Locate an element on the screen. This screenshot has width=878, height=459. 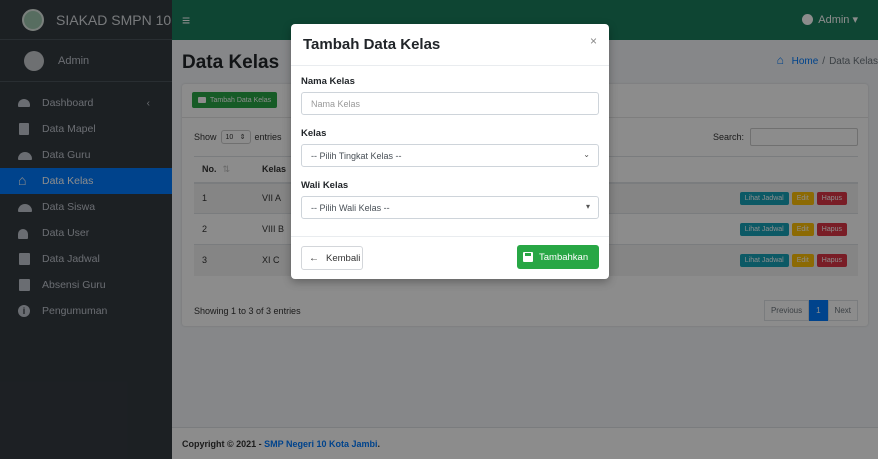
arrow-left-icon: ← is located at coordinates (314, 258).